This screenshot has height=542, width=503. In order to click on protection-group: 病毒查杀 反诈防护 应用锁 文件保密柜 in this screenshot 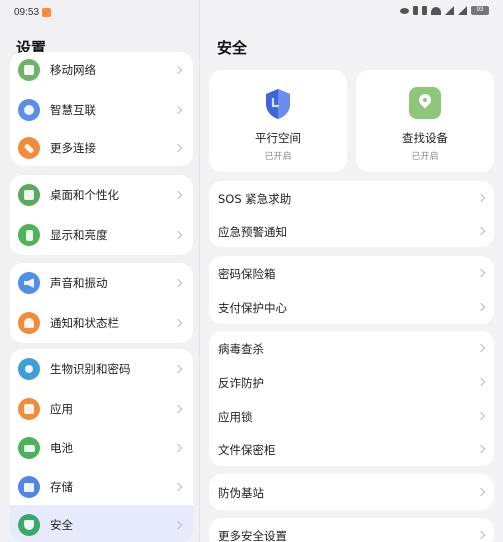, I will do `click(351, 398)`.